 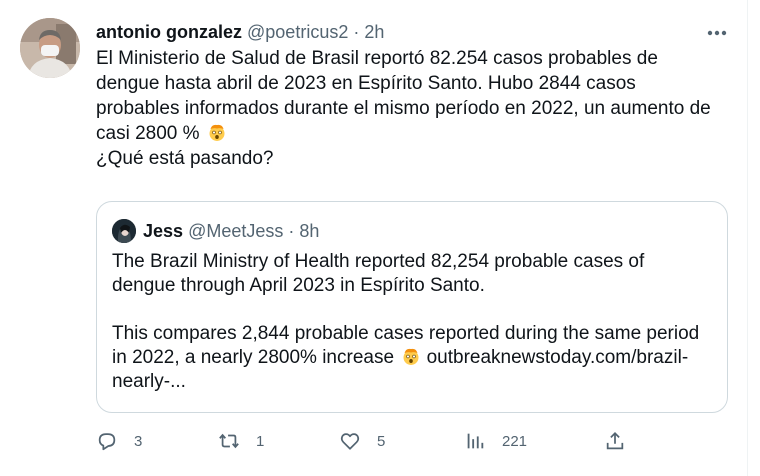 I want to click on display-name: antonio gonzalez, so click(x=169, y=32).